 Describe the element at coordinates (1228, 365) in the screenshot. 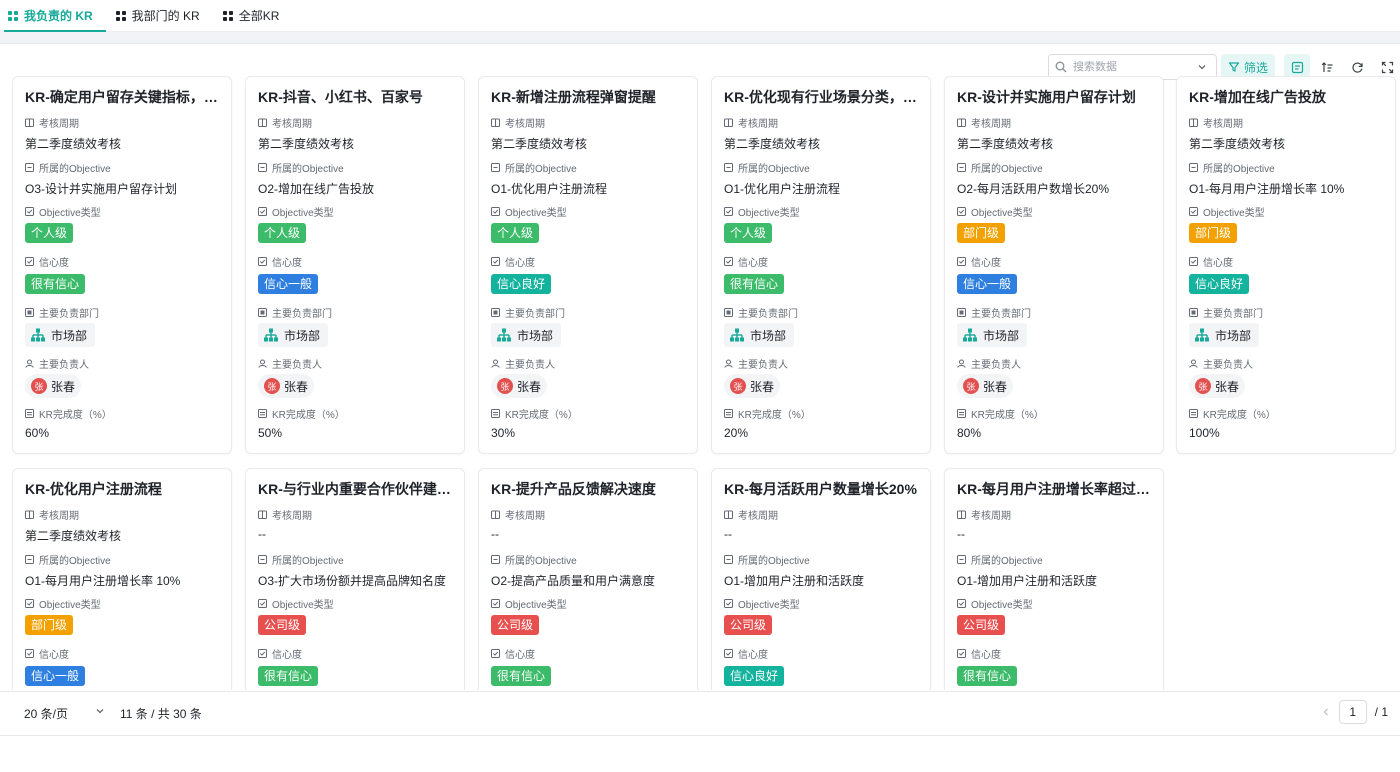

I see `field-label-text: 主要负责人` at that location.